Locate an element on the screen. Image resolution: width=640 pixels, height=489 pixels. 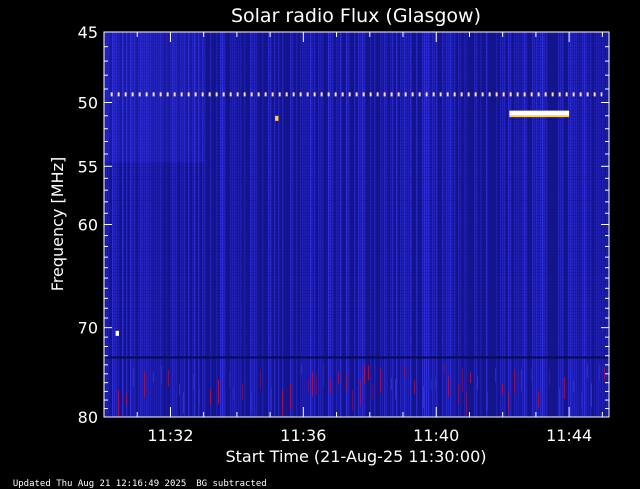
x-tick-label: 11:44 is located at coordinates (569, 435).